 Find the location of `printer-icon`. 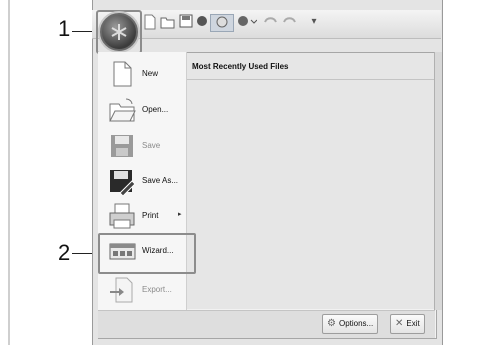

printer-icon is located at coordinates (122, 216).